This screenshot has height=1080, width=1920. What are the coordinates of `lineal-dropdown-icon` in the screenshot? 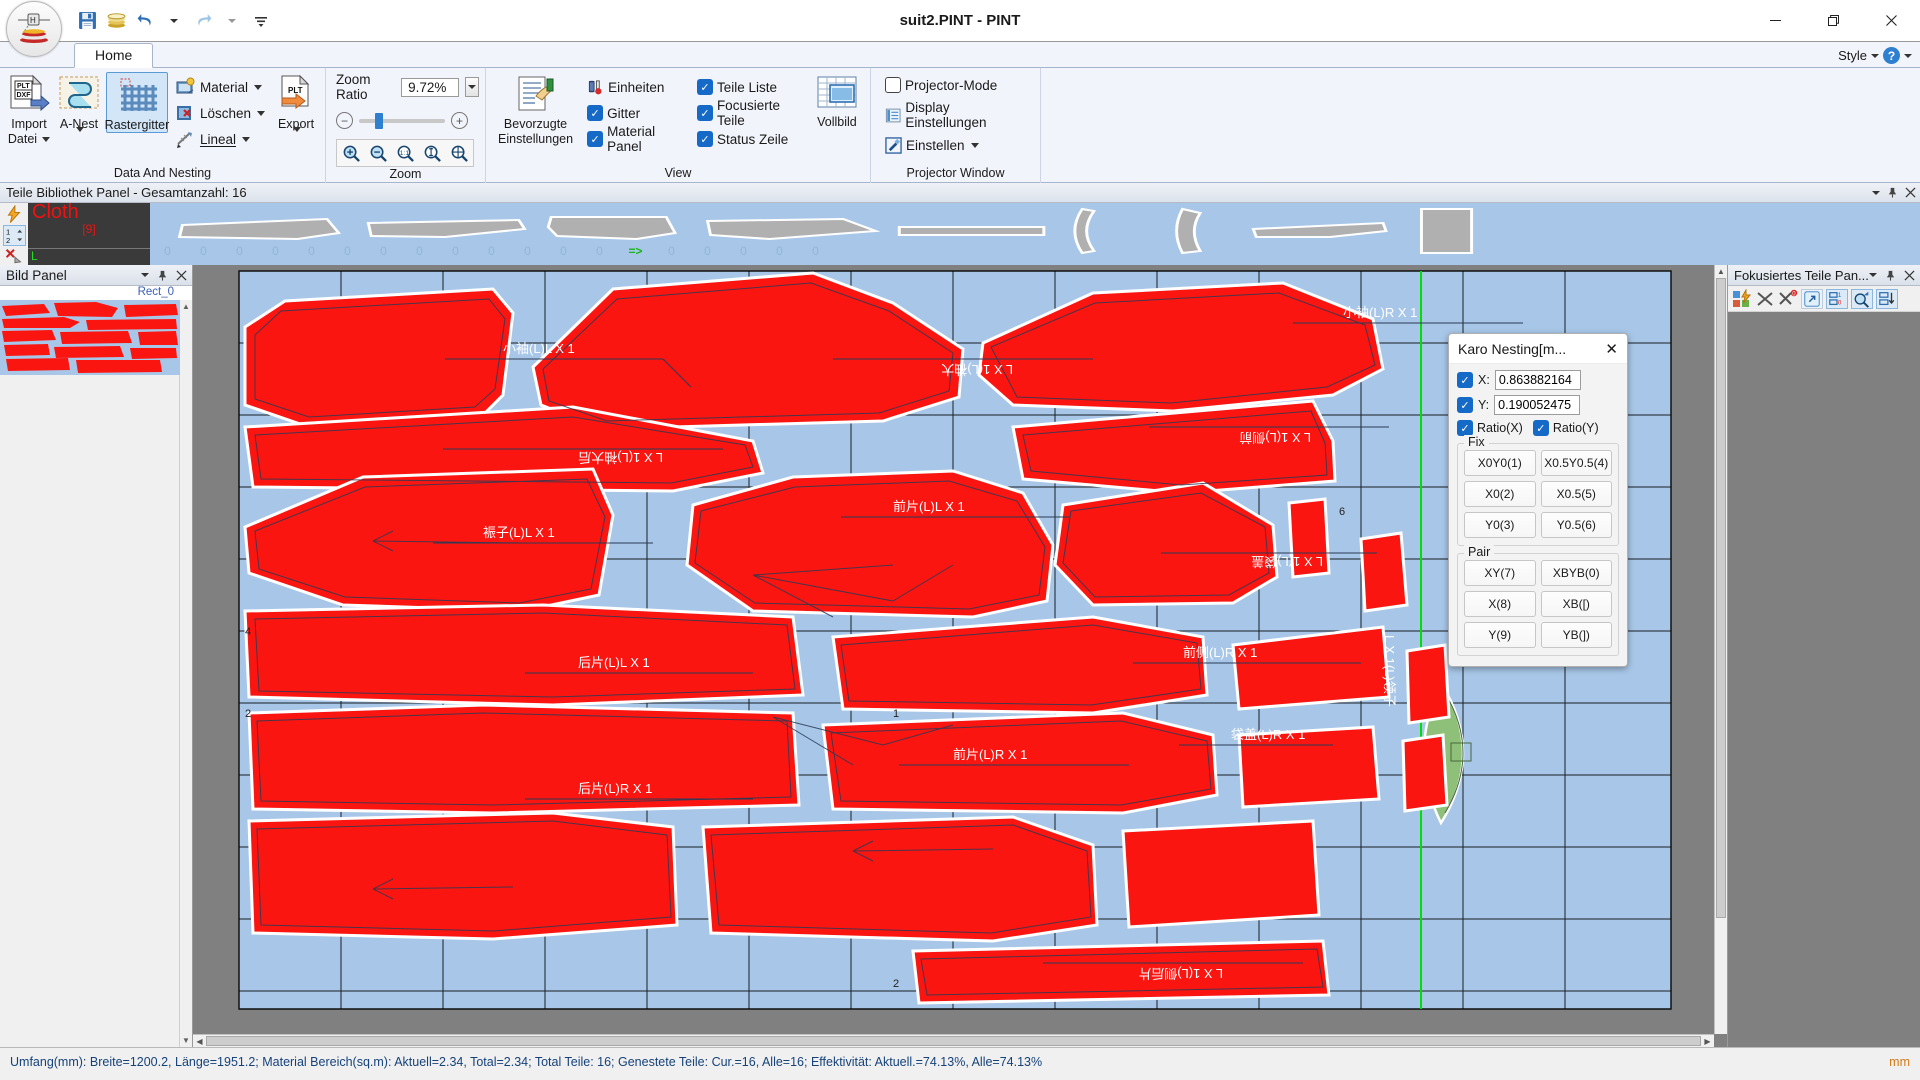 It's located at (246, 139).